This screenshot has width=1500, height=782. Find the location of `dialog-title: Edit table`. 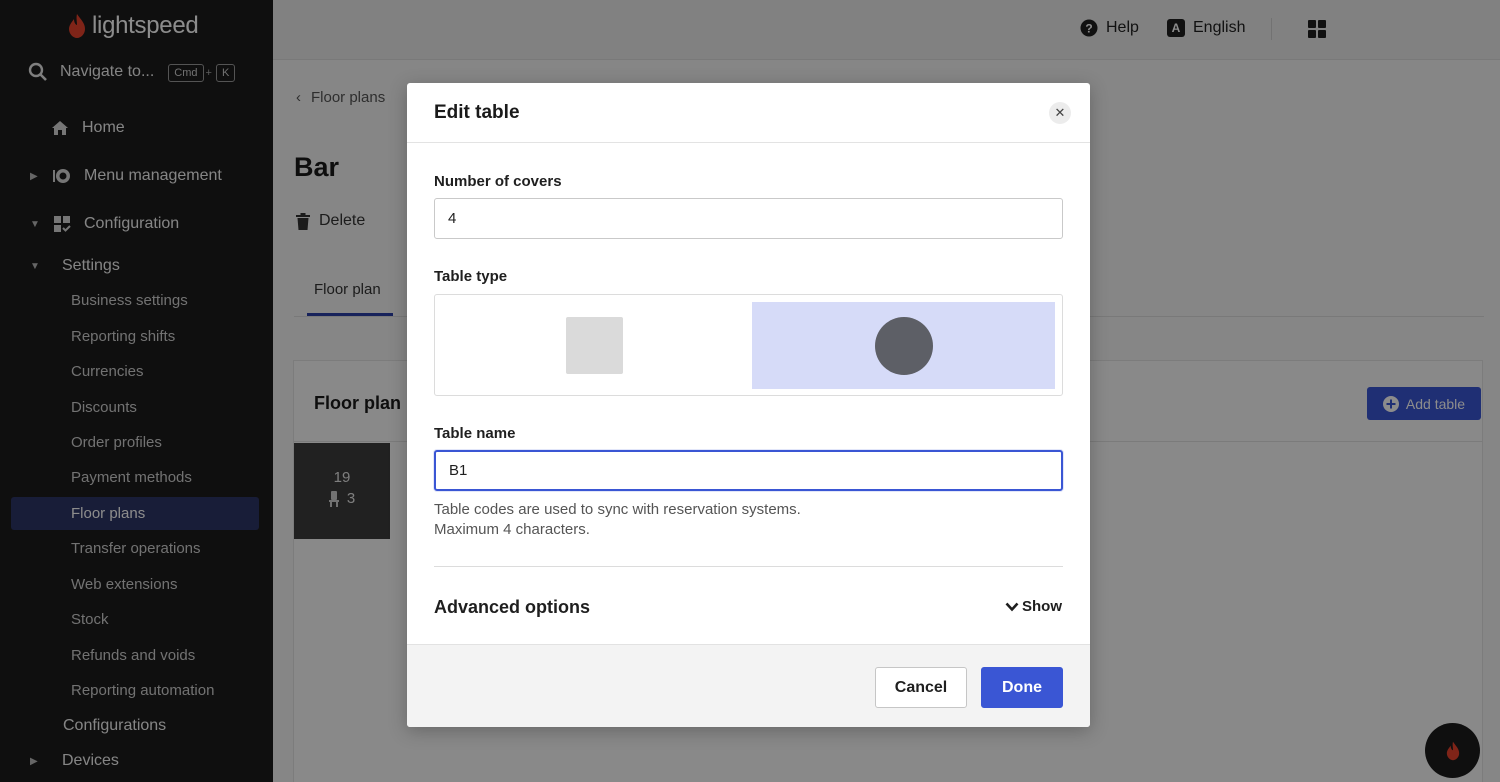

dialog-title: Edit table is located at coordinates (477, 112).